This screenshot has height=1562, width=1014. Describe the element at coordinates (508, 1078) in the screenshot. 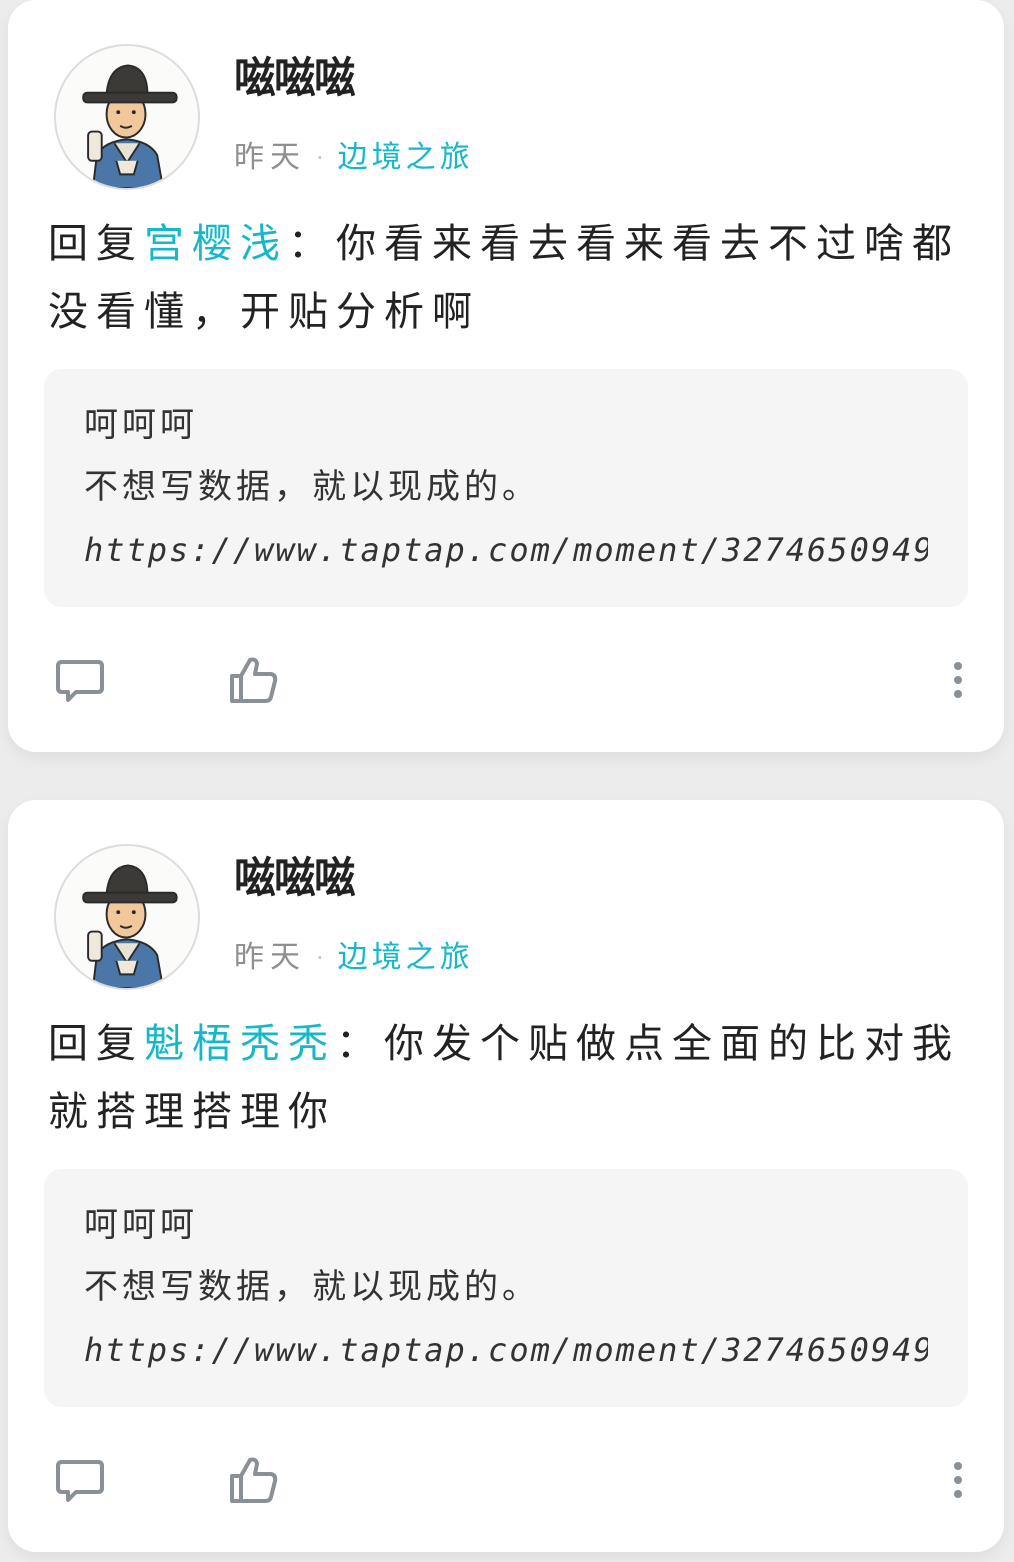

I see `reply-content: 回复魁梧秃秃：你发个贴做点全面的比对我就搭理搭理你` at that location.